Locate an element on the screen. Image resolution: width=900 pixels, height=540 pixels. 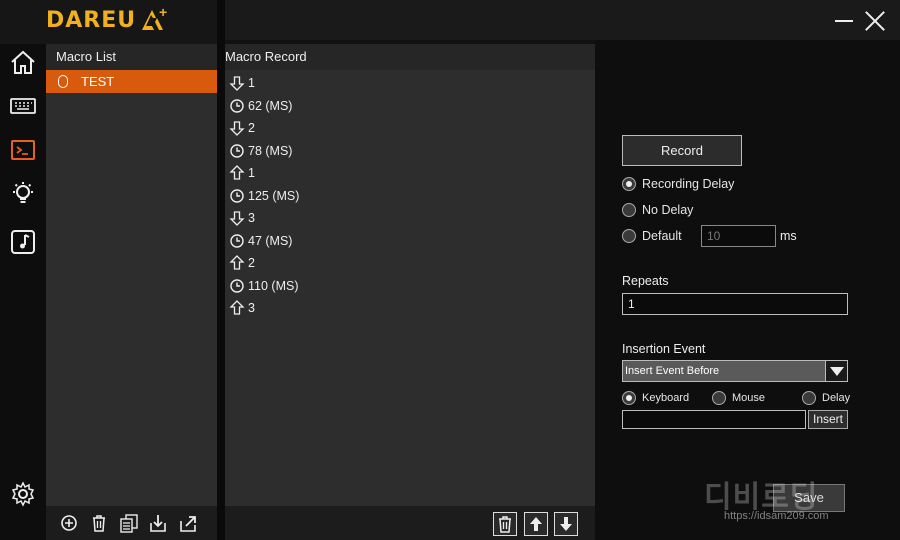
recording-delay-option: Recording Delay is located at coordinates (678, 184).